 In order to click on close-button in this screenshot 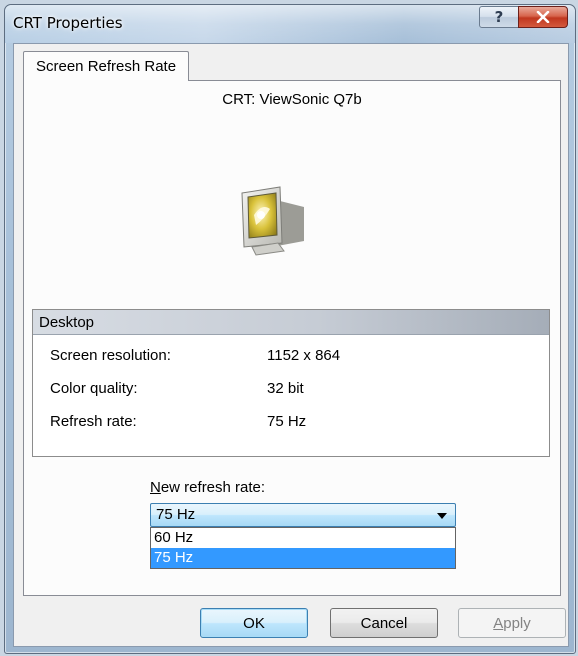, I will do `click(543, 17)`.